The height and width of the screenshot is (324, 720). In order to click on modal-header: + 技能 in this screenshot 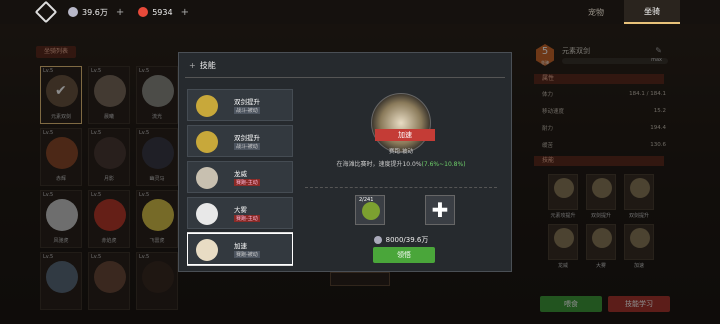, I will do `click(346, 65)`.